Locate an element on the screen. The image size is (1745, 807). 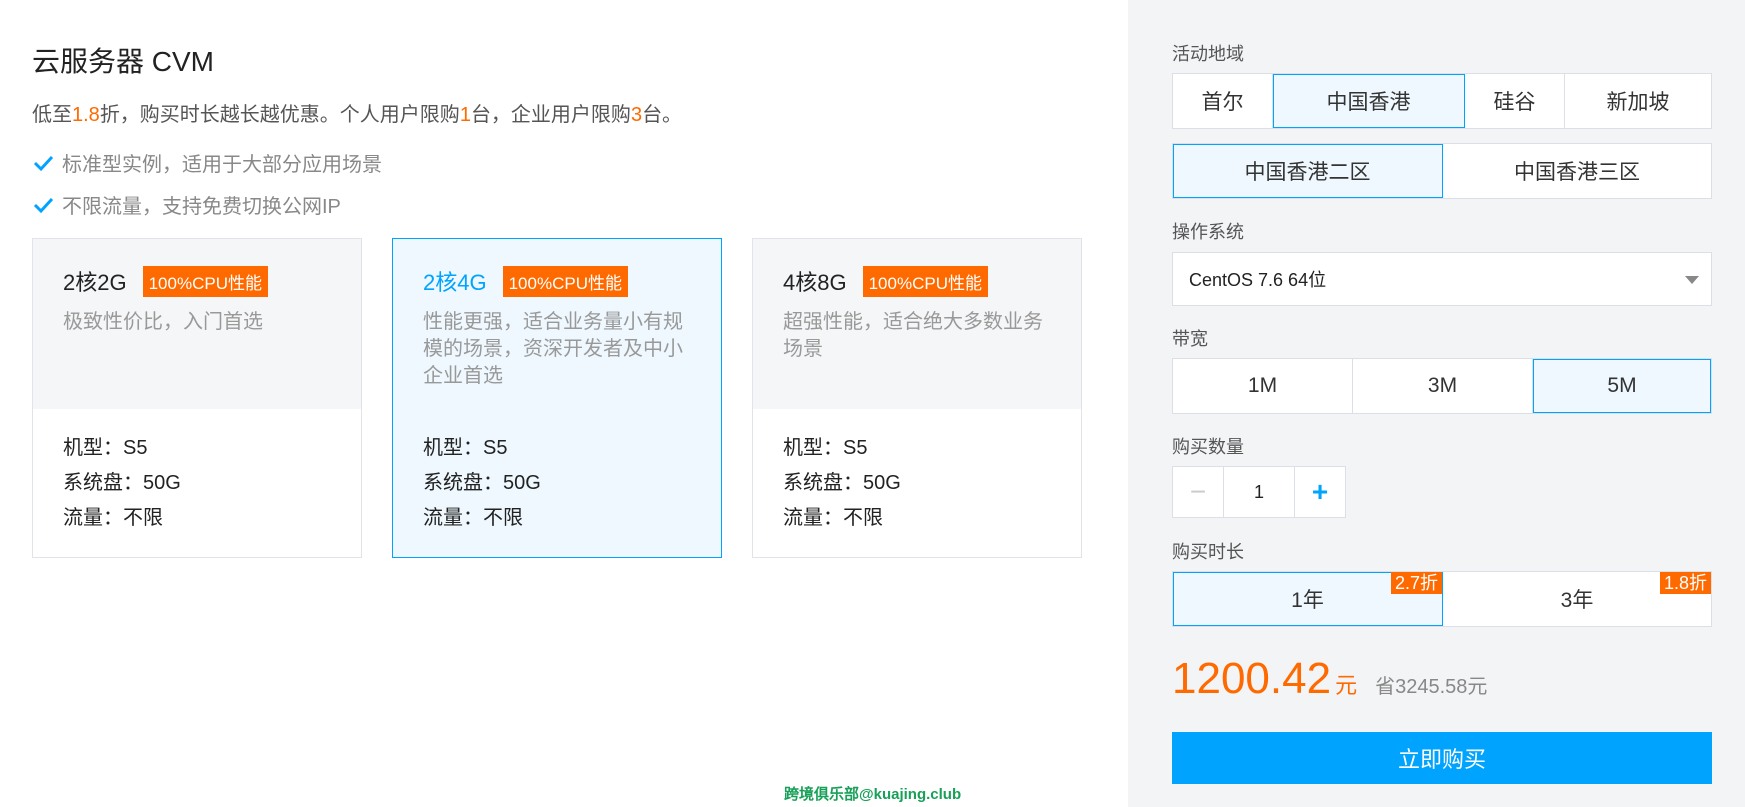
duration-text: 1年 is located at coordinates (1307, 600).